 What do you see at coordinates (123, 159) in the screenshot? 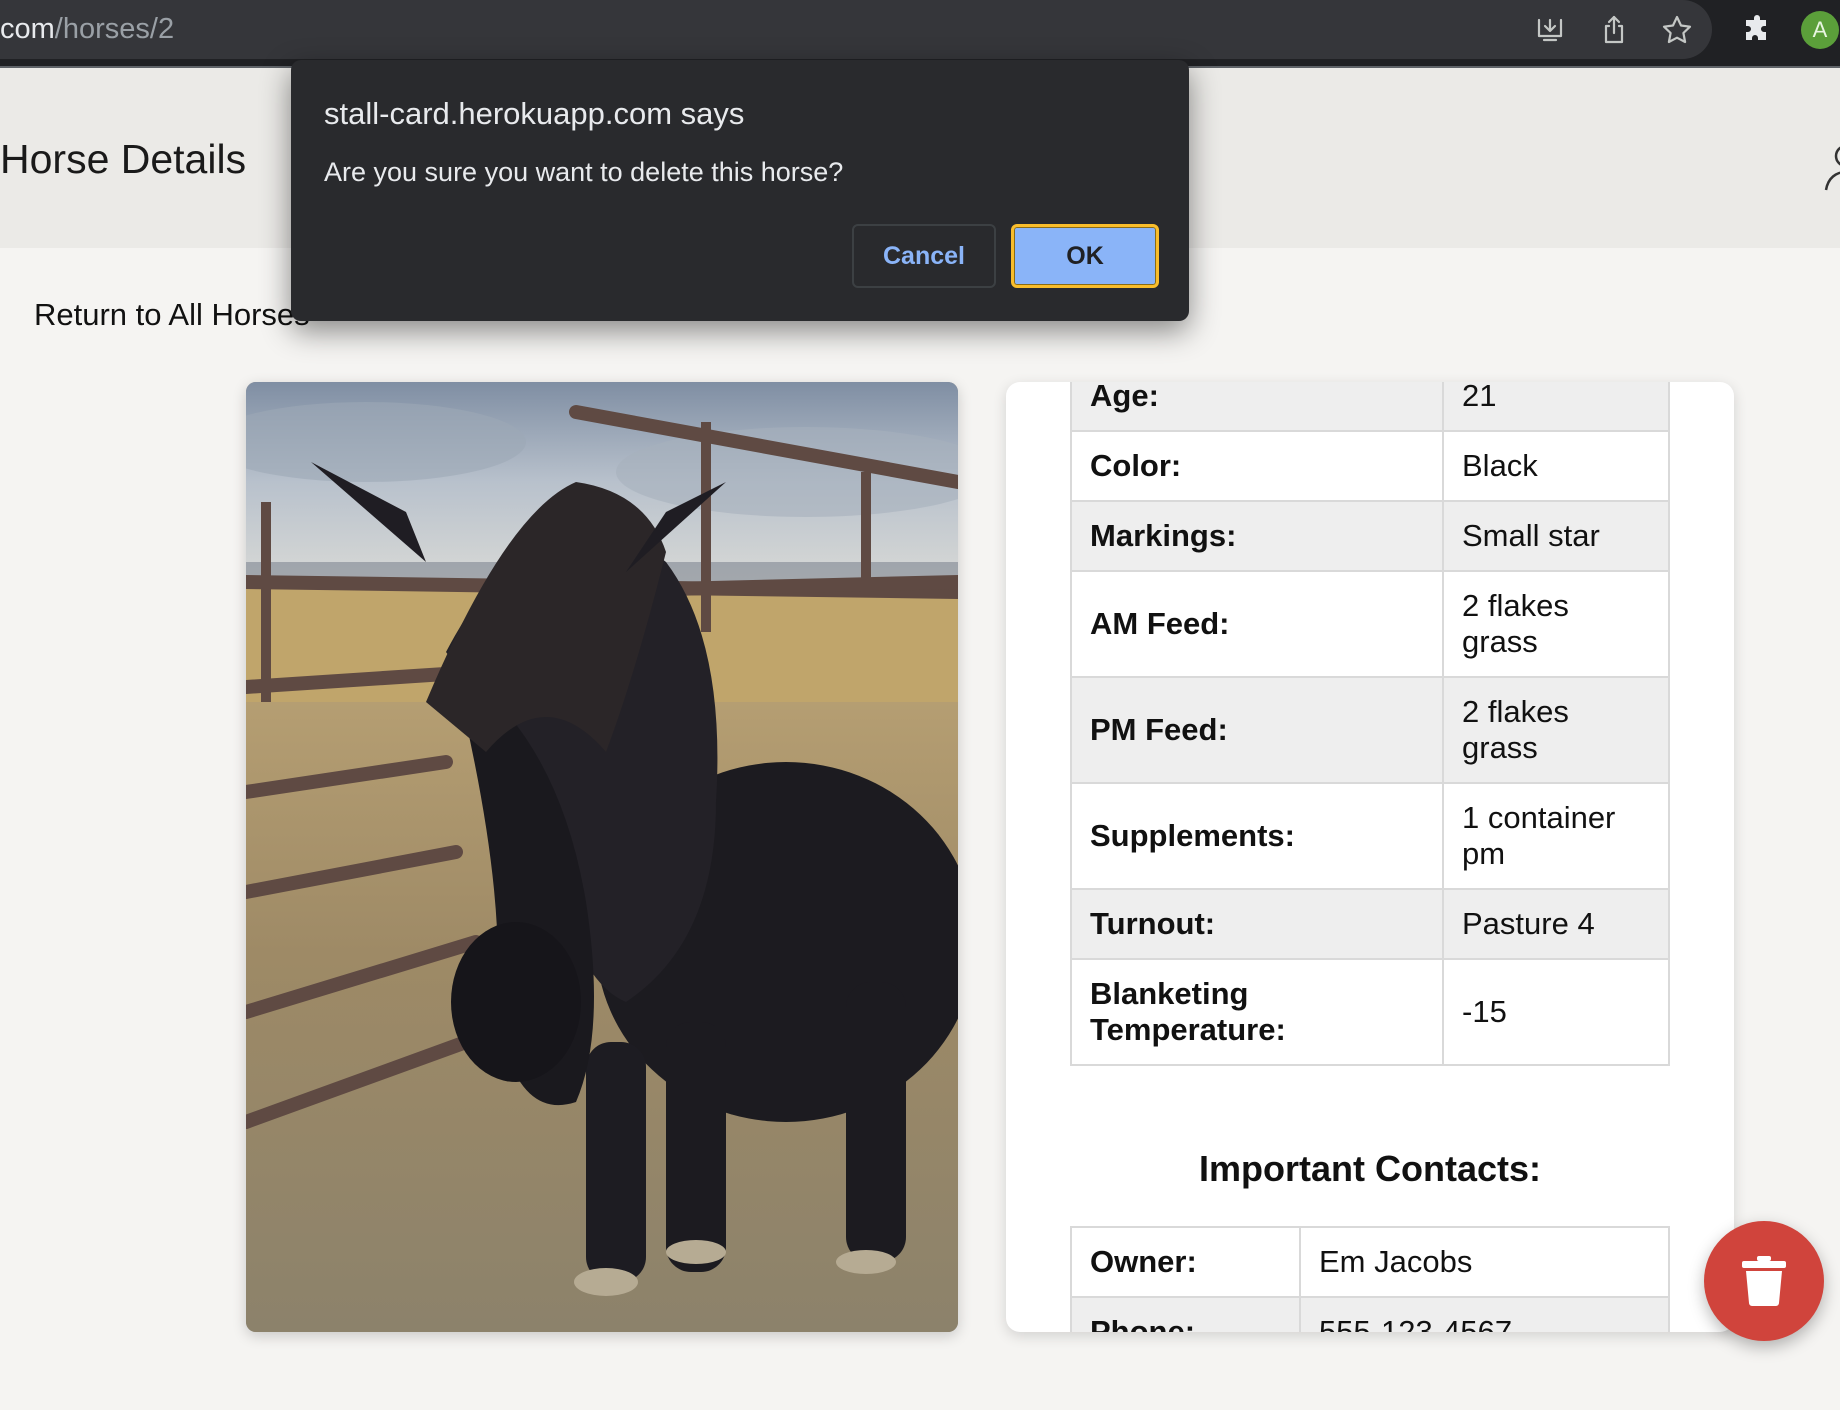
I see `page-title: Horse Details` at bounding box center [123, 159].